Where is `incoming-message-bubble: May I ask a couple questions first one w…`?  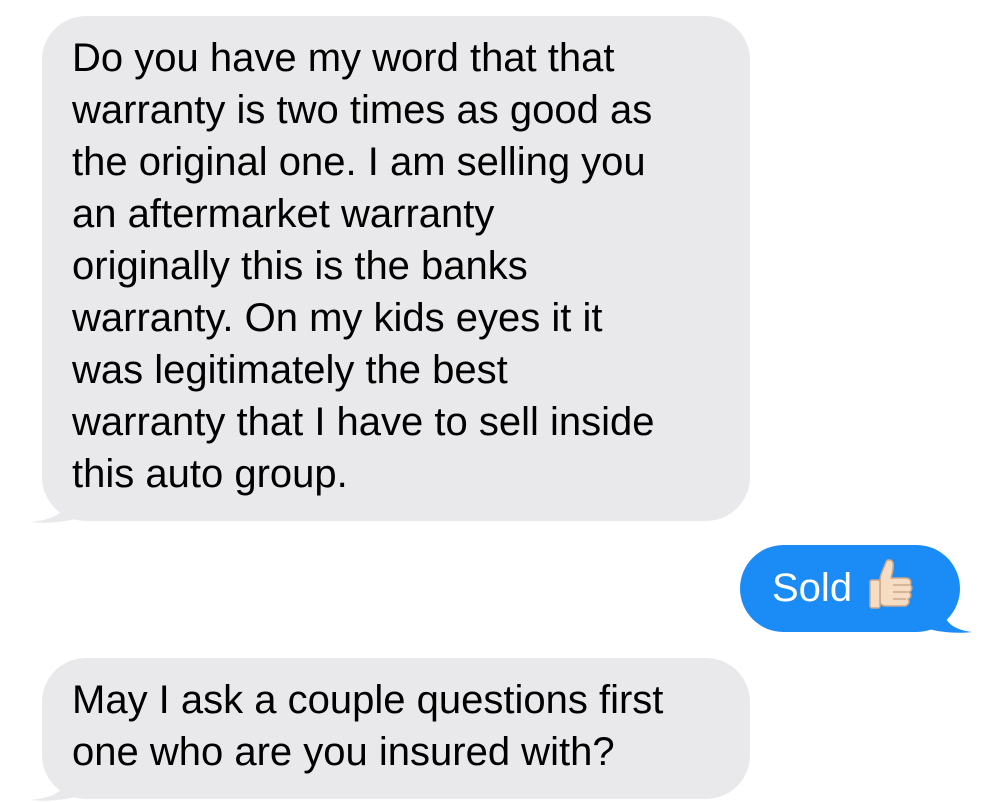
incoming-message-bubble: May I ask a couple questions first one w… is located at coordinates (396, 728).